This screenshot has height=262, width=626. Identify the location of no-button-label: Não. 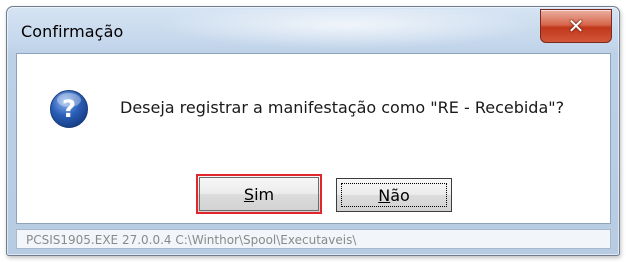
(394, 195).